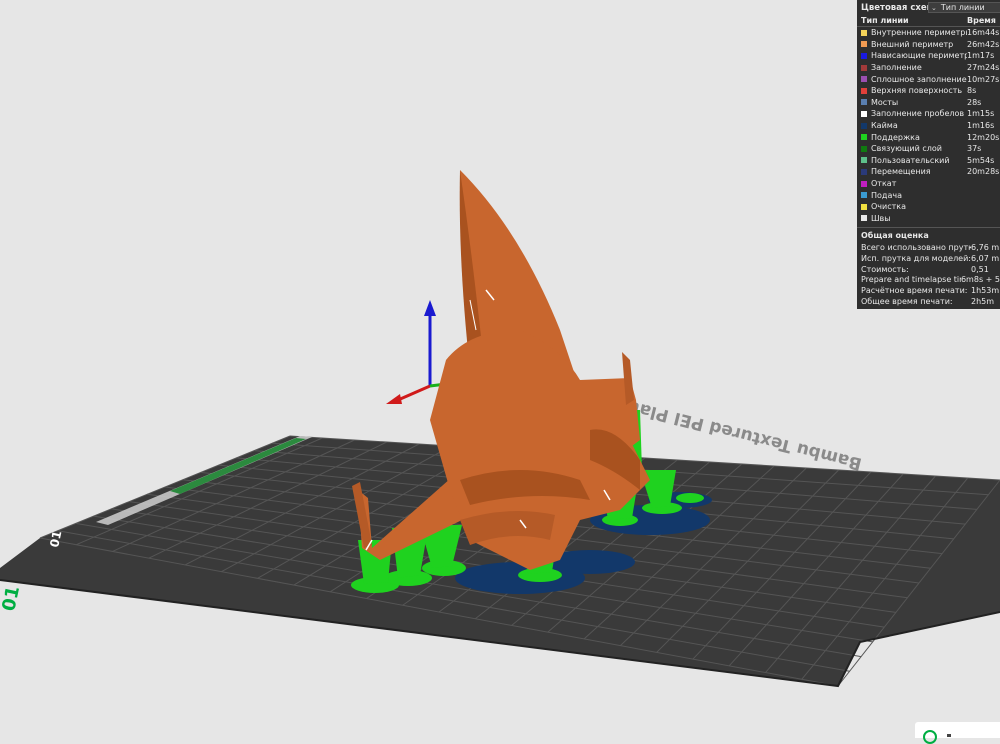  What do you see at coordinates (918, 114) in the screenshot?
I see `legend-row-label: Заполнение пробелов` at bounding box center [918, 114].